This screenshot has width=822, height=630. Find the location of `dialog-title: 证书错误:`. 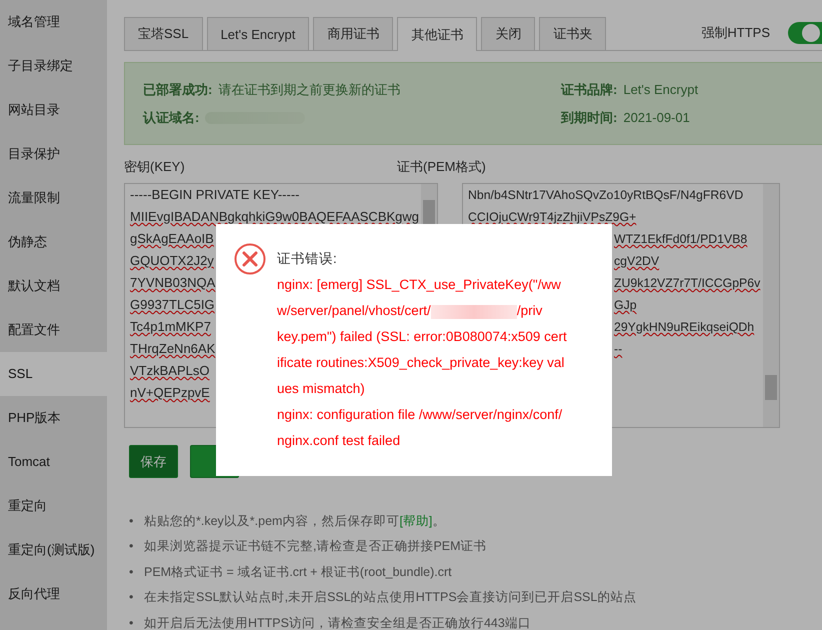

dialog-title: 证书错误: is located at coordinates (307, 259).